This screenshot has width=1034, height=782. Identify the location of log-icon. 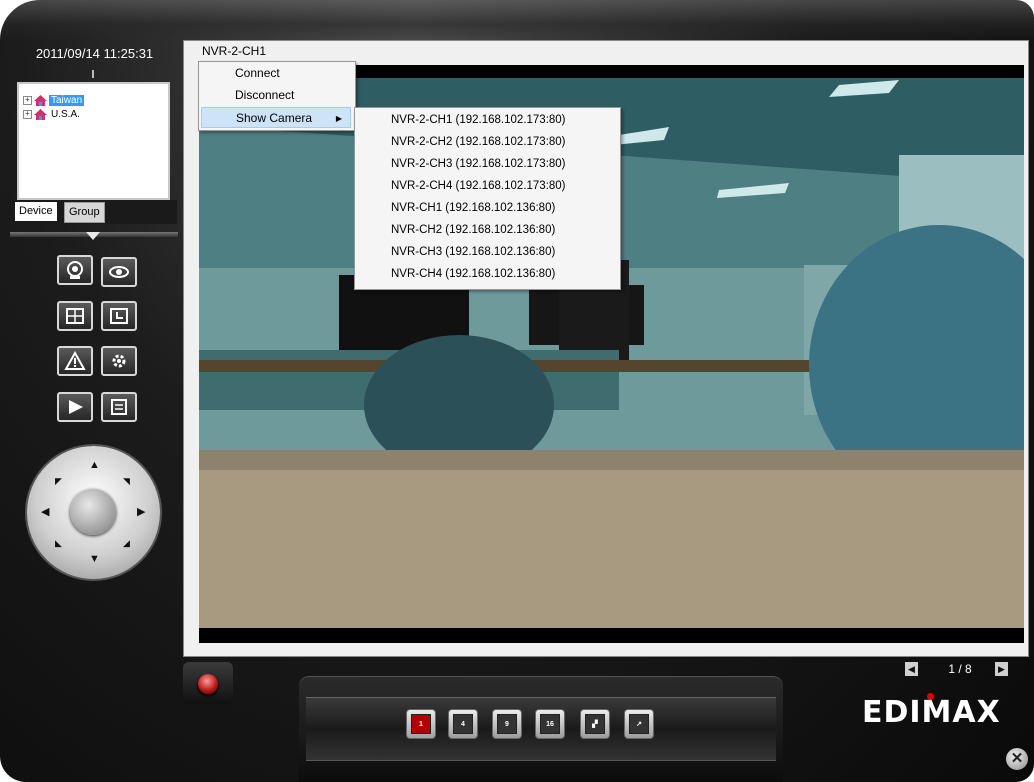
(119, 407).